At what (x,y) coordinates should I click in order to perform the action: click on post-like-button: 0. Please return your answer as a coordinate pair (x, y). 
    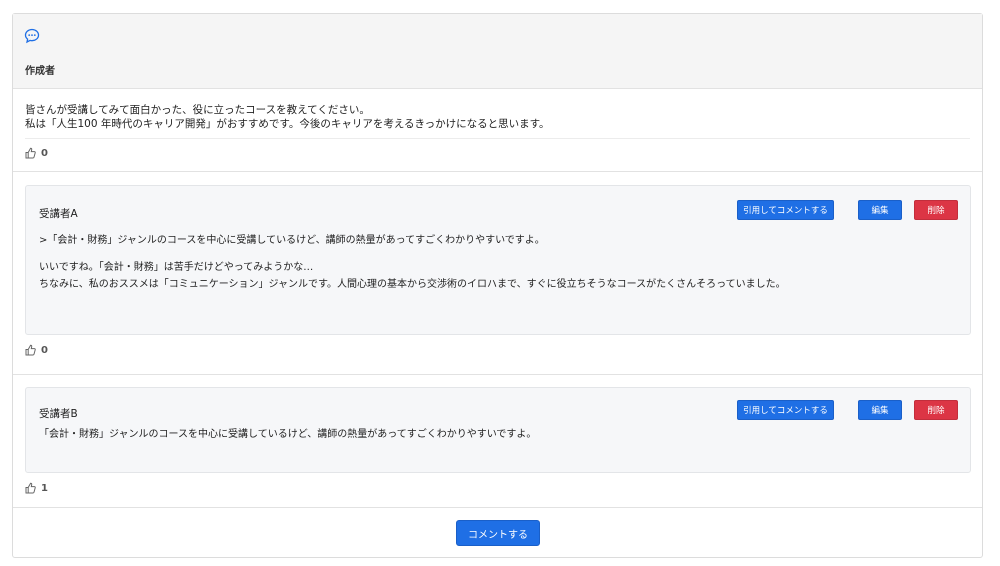
    Looking at the image, I should click on (36, 153).